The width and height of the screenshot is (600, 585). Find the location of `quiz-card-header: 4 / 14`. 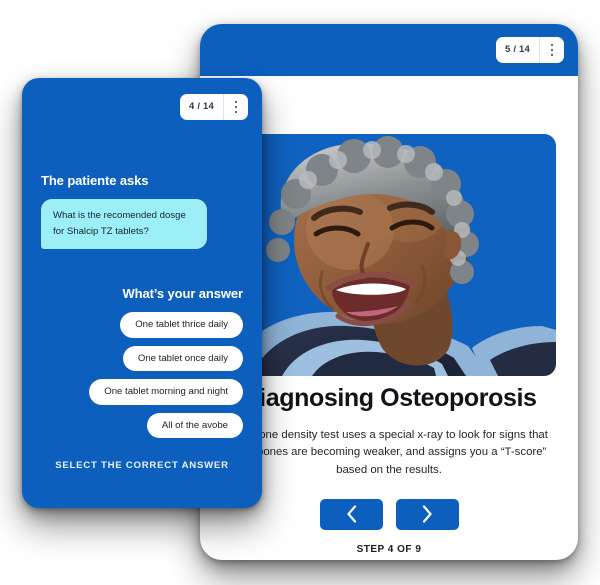

quiz-card-header: 4 / 14 is located at coordinates (214, 107).